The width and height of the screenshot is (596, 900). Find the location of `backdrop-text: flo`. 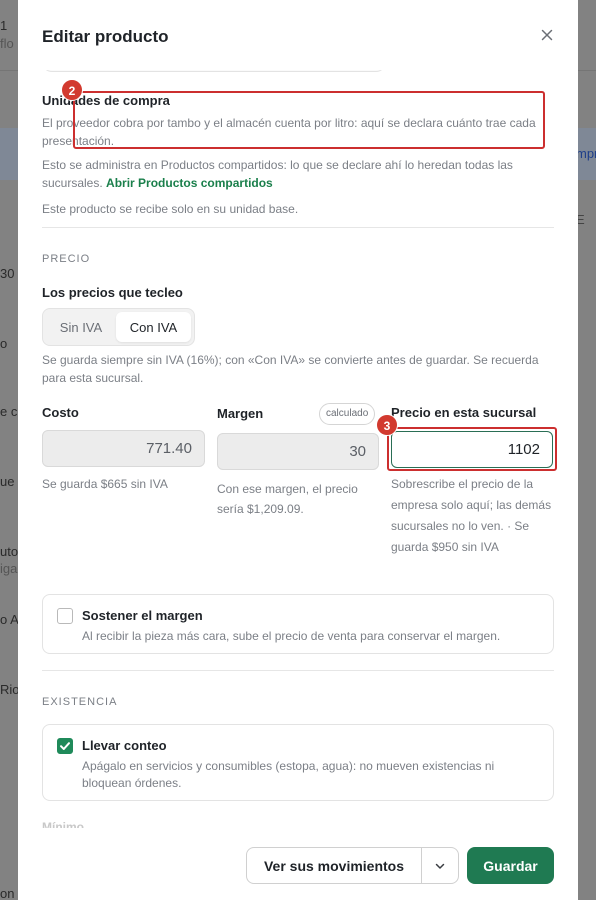

backdrop-text: flo is located at coordinates (7, 43).